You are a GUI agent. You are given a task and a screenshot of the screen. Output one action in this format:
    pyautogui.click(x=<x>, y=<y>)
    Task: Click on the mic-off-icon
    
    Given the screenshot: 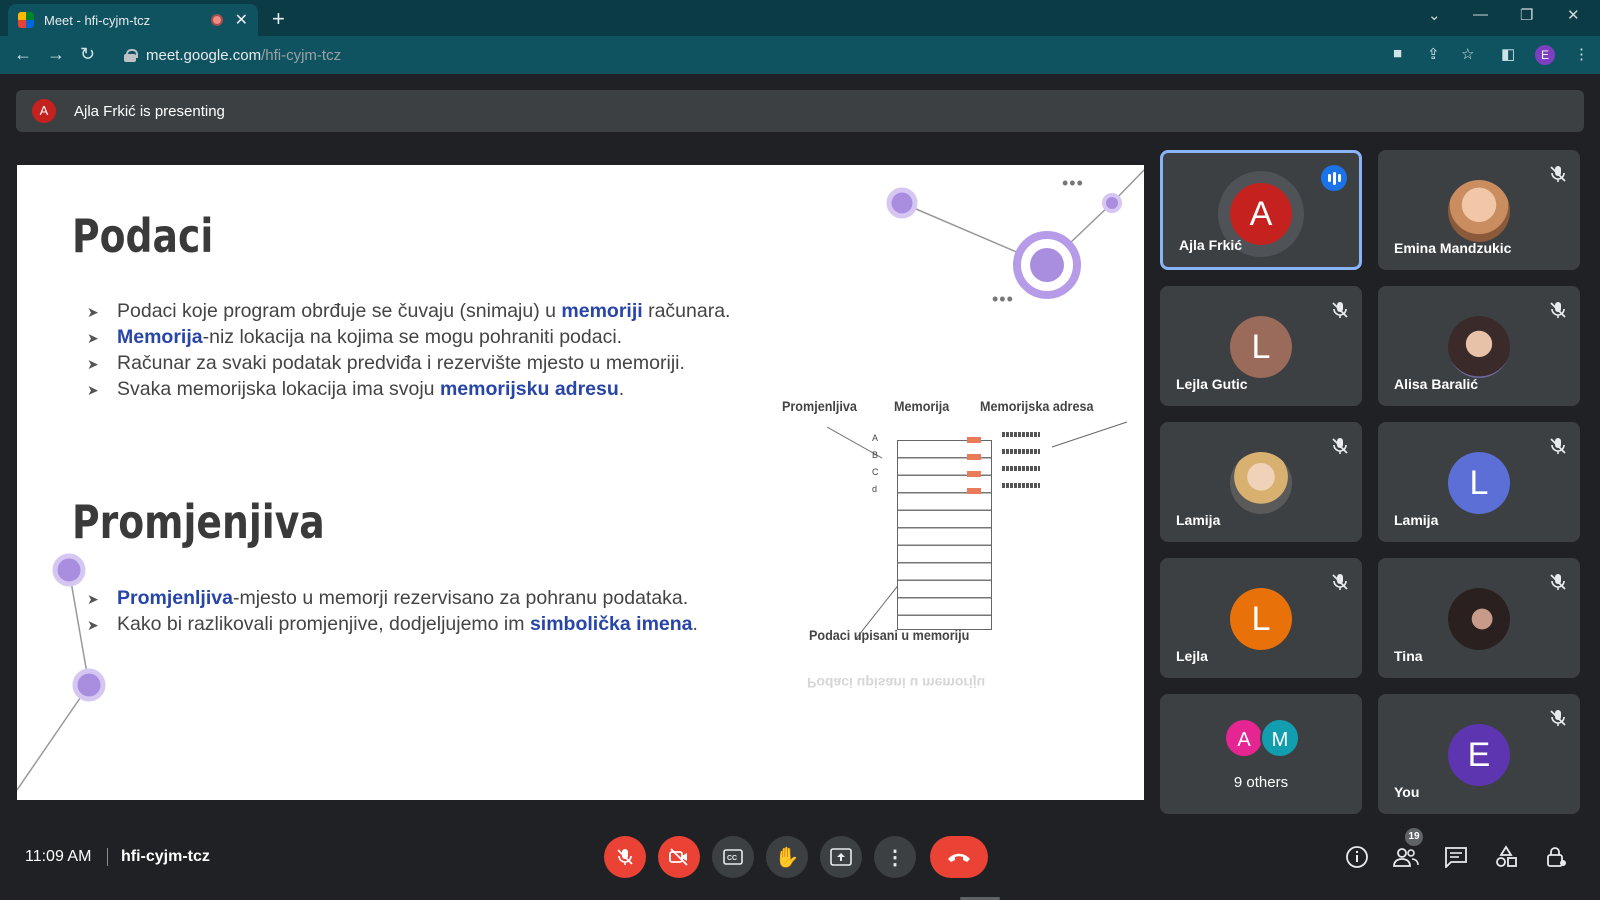 What is the action you would take?
    pyautogui.click(x=625, y=857)
    